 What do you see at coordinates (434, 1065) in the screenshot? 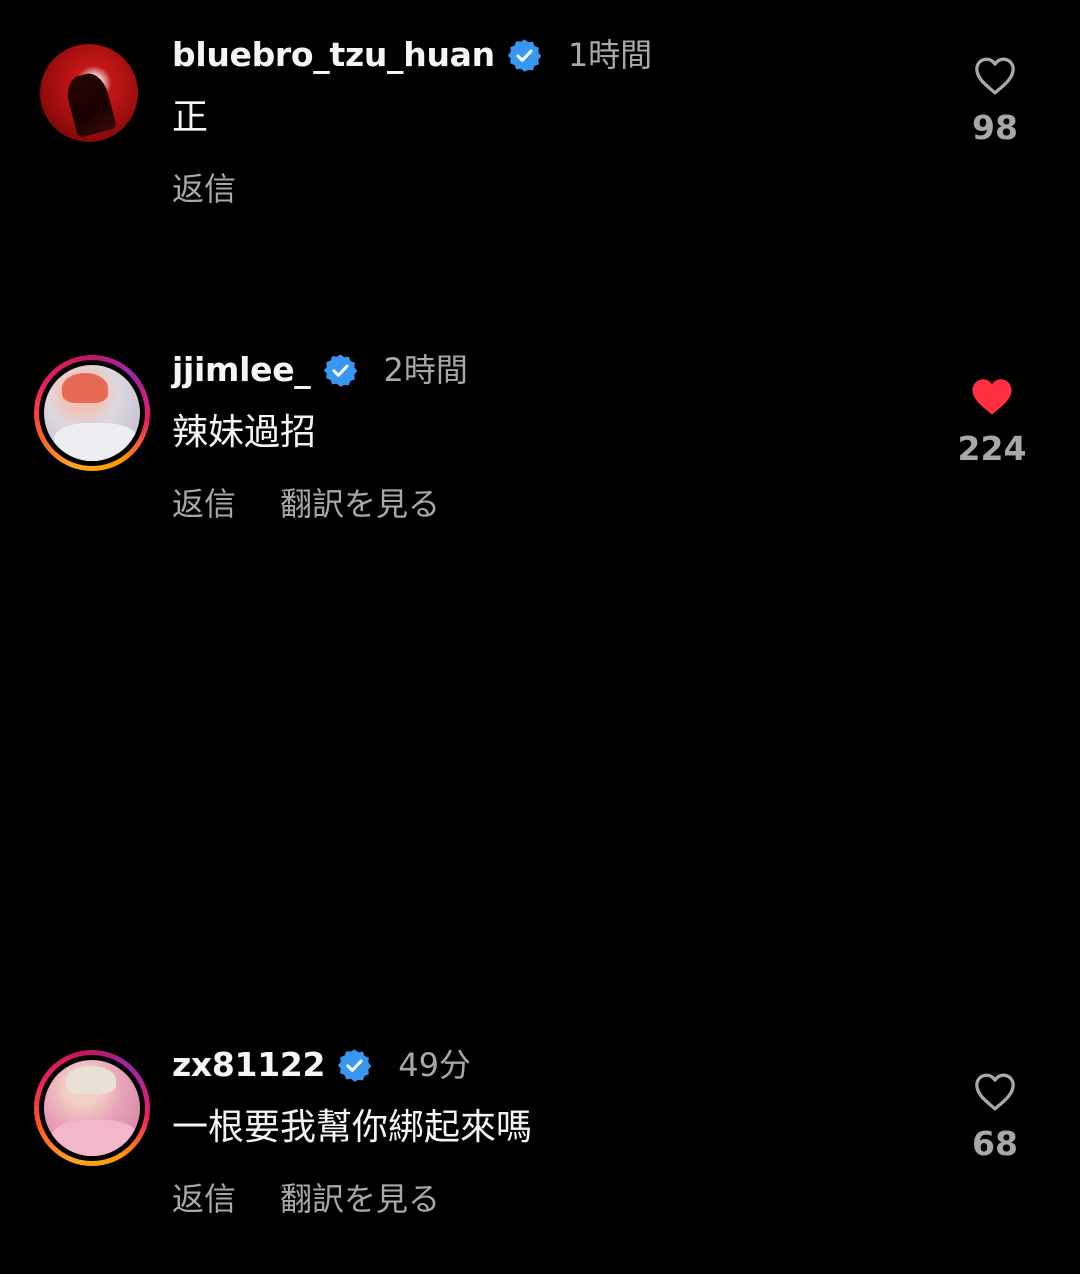
I see `comment-time: 49分` at bounding box center [434, 1065].